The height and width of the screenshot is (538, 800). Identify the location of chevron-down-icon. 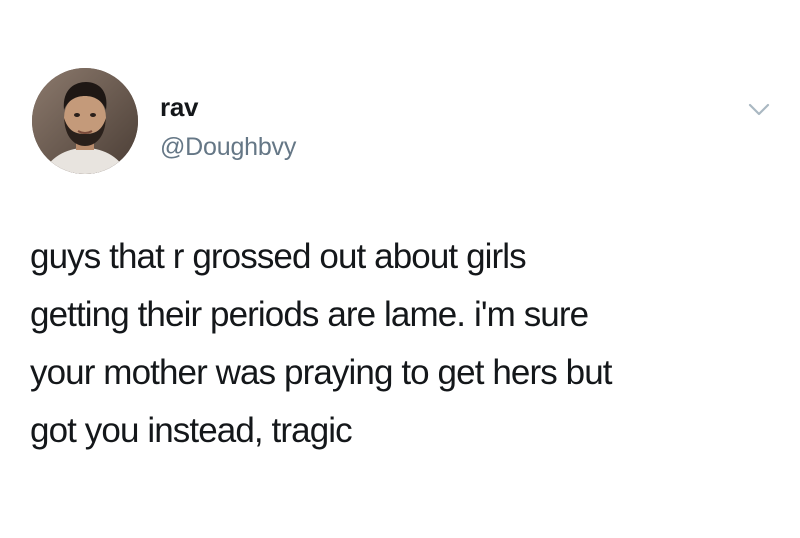
(759, 109).